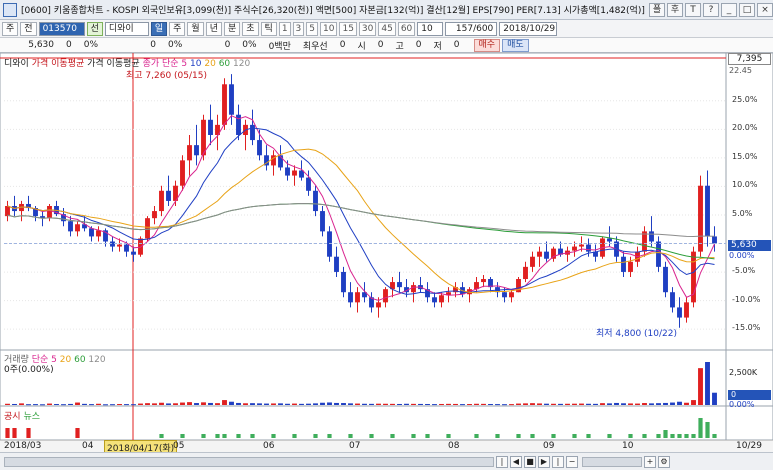 Image resolution: width=773 pixels, height=470 pixels. What do you see at coordinates (58, 64) in the screenshot?
I see `legend-ma-price: 가격 이동평균` at bounding box center [58, 64].